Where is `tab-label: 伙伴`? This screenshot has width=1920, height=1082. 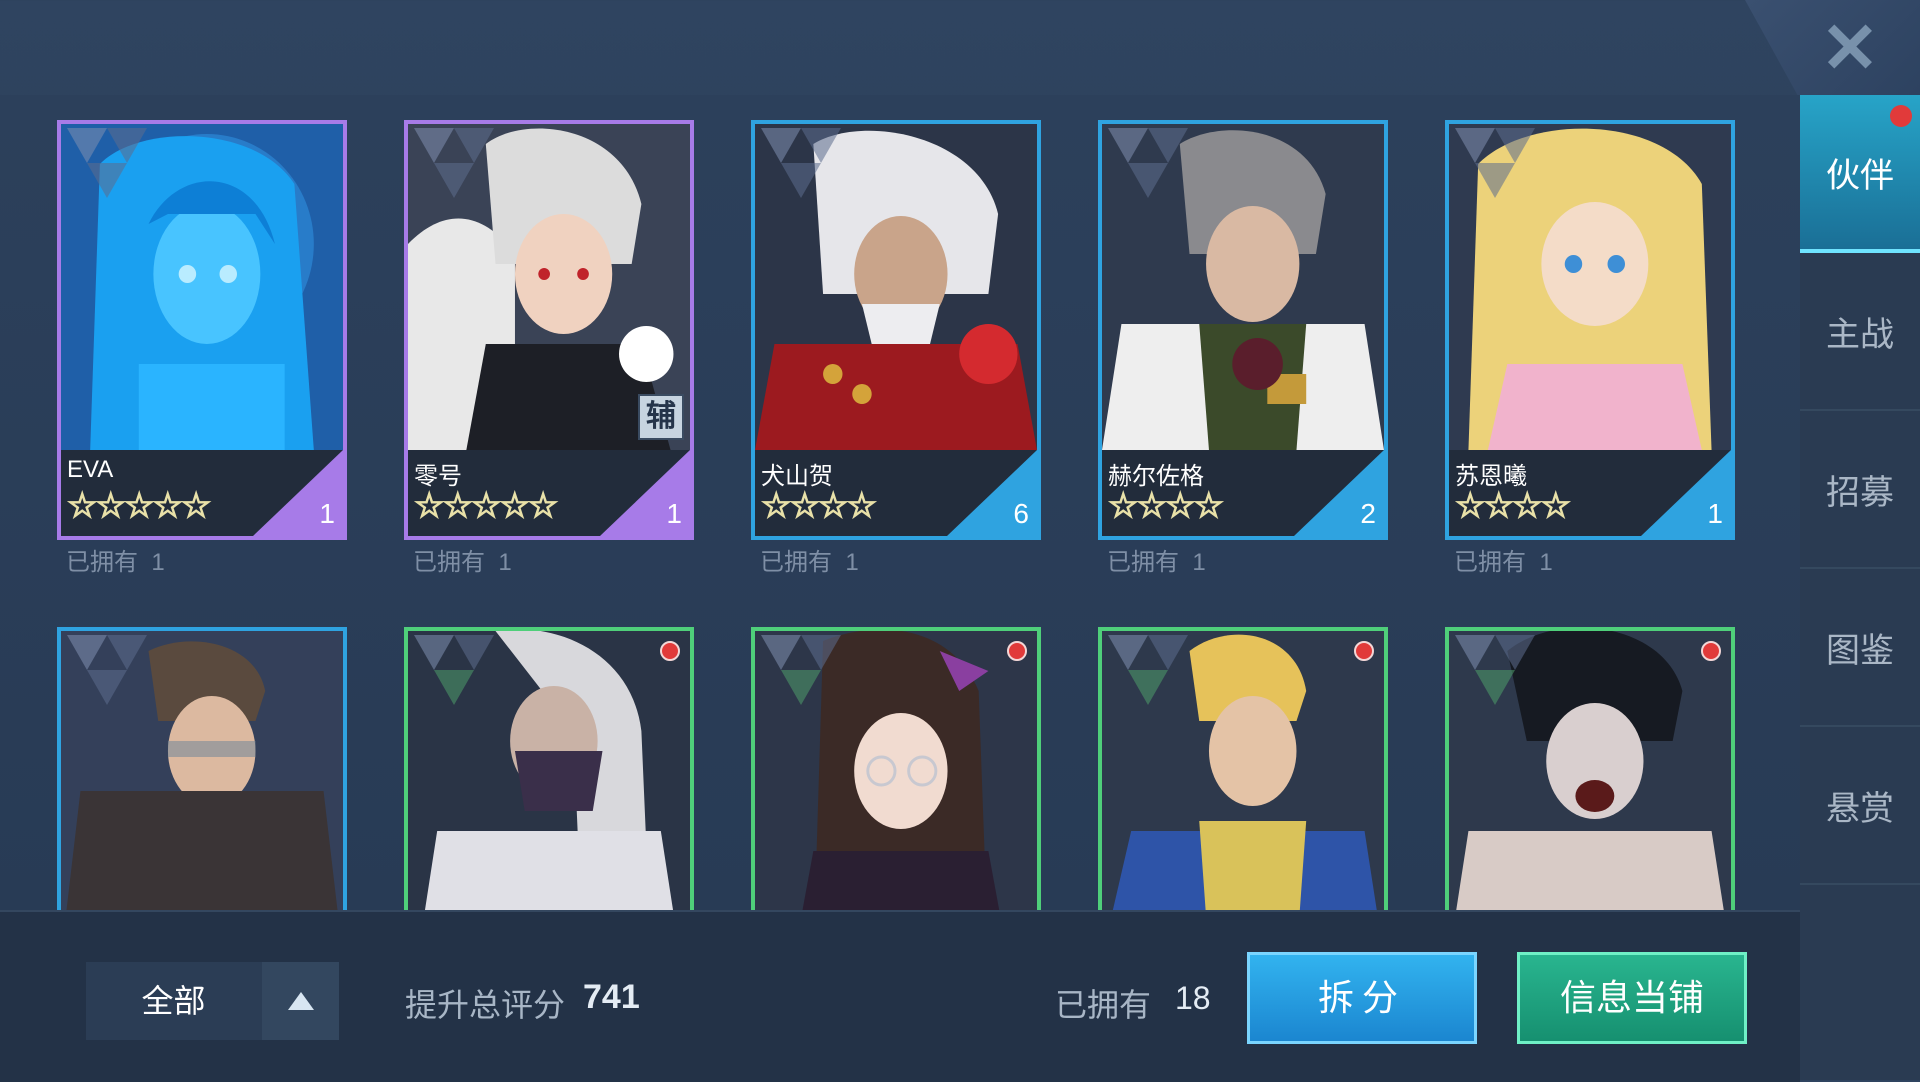
tab-label: 伙伴 is located at coordinates (1860, 175).